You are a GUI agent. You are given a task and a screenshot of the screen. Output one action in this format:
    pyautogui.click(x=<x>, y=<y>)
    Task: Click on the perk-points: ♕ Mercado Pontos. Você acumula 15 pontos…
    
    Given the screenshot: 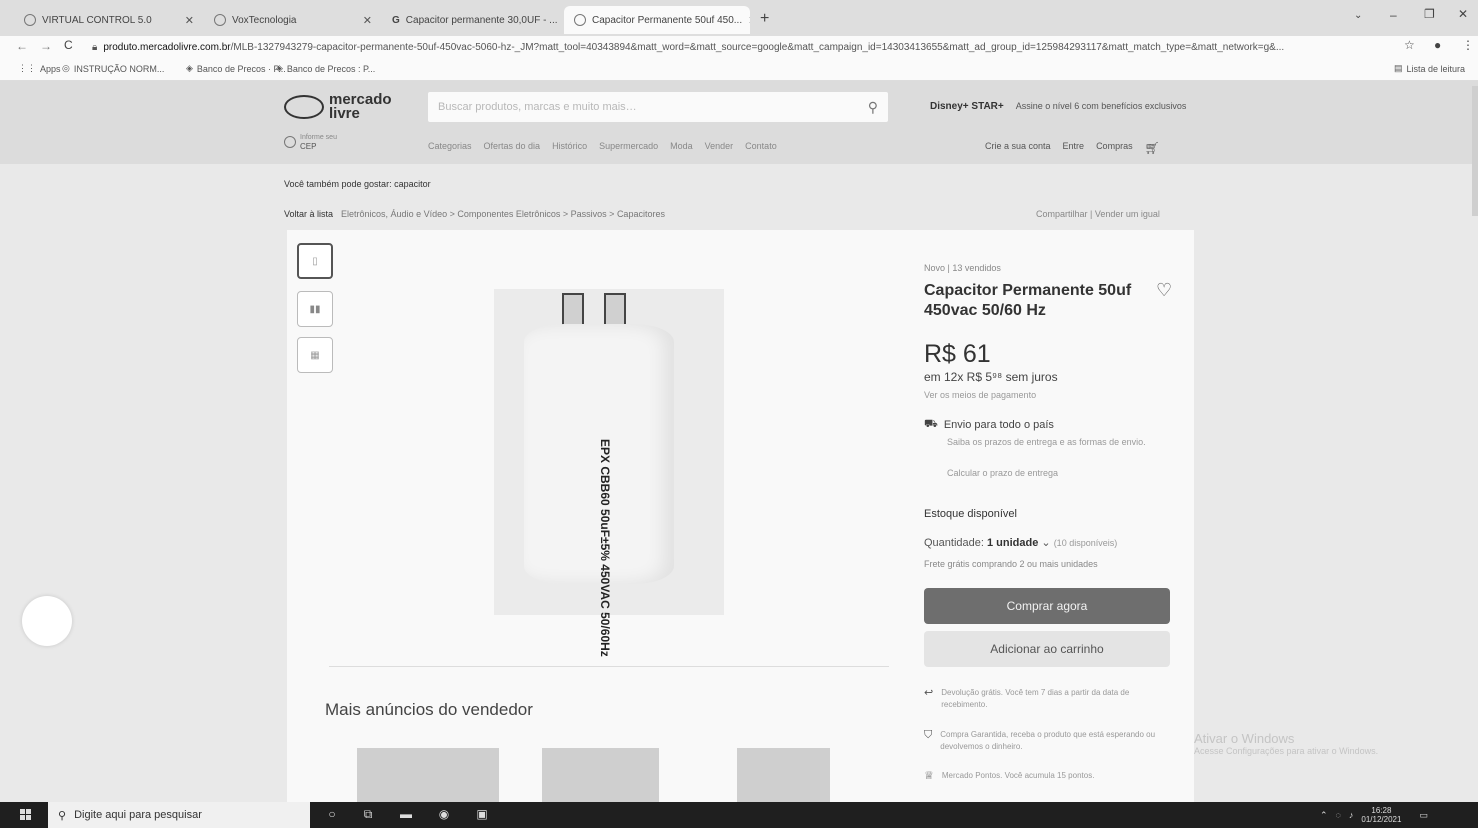 What is the action you would take?
    pyautogui.click(x=1009, y=776)
    